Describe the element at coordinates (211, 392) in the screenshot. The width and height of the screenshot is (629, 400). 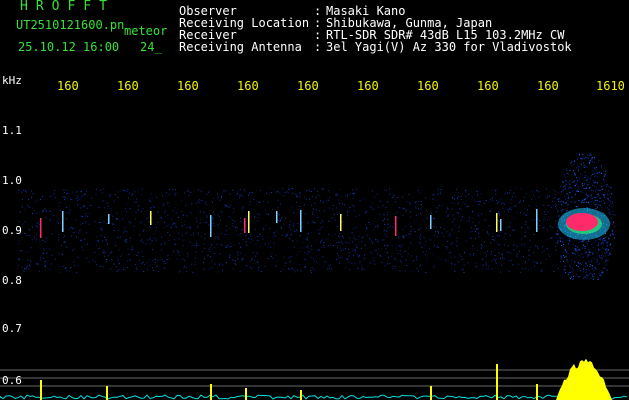
I see `signal-spike` at that location.